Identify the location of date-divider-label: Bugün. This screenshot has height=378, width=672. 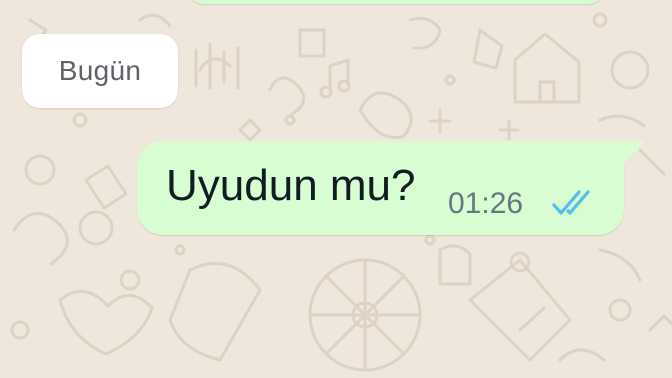
(100, 70).